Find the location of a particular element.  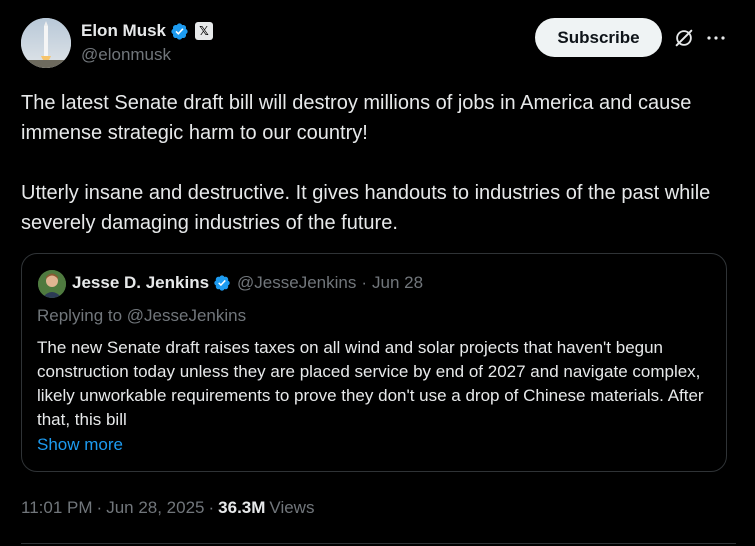

grok-icon is located at coordinates (684, 38).